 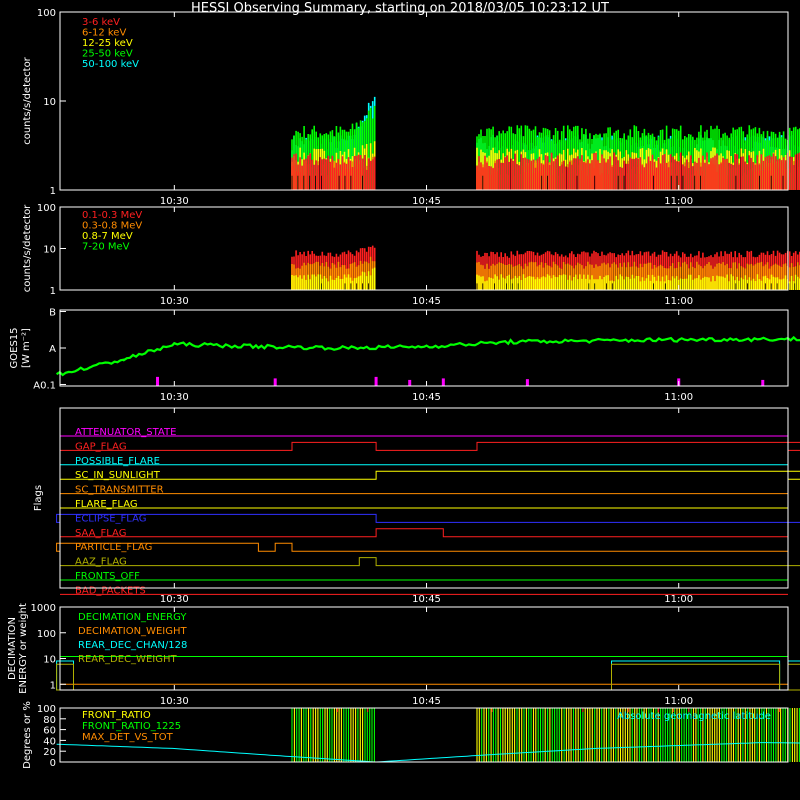 What do you see at coordinates (101, 562) in the screenshot?
I see `flag-label: AAZ_FLAG` at bounding box center [101, 562].